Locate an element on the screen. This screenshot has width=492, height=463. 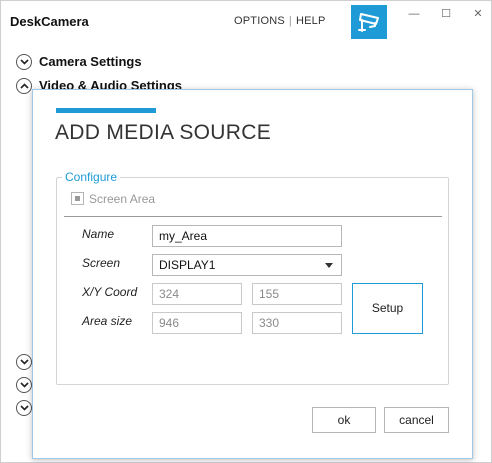
close-button: ✕ is located at coordinates (478, 14).